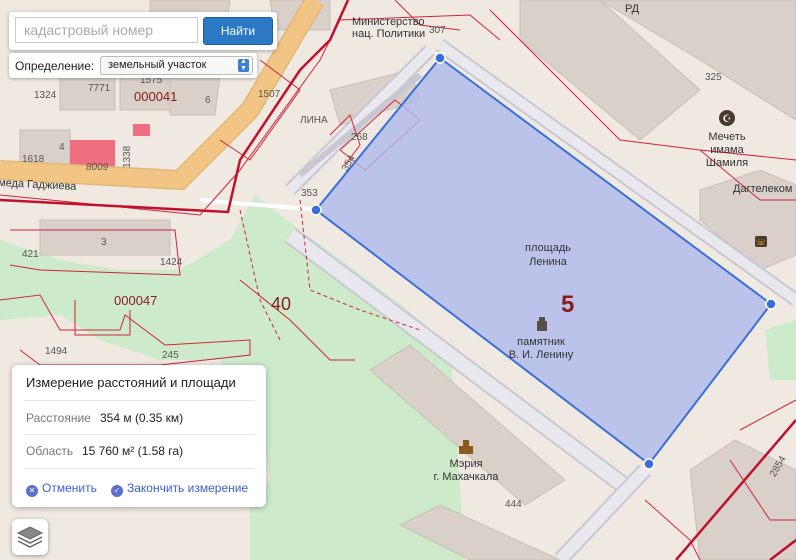 Image resolution: width=796 pixels, height=560 pixels. What do you see at coordinates (188, 488) in the screenshot?
I see `finish-label: Закончить измерение` at bounding box center [188, 488].